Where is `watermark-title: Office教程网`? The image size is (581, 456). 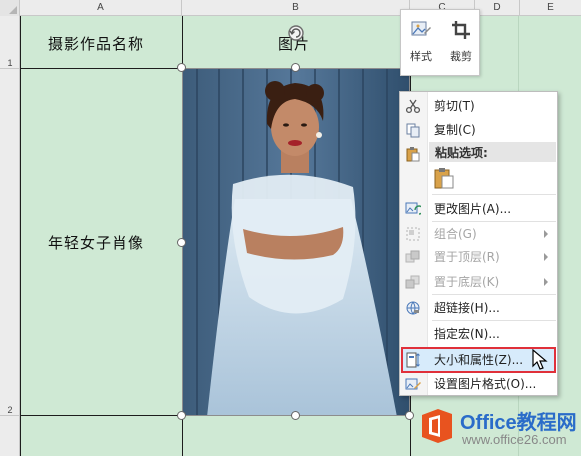 watermark-title: Office教程网 is located at coordinates (518, 423).